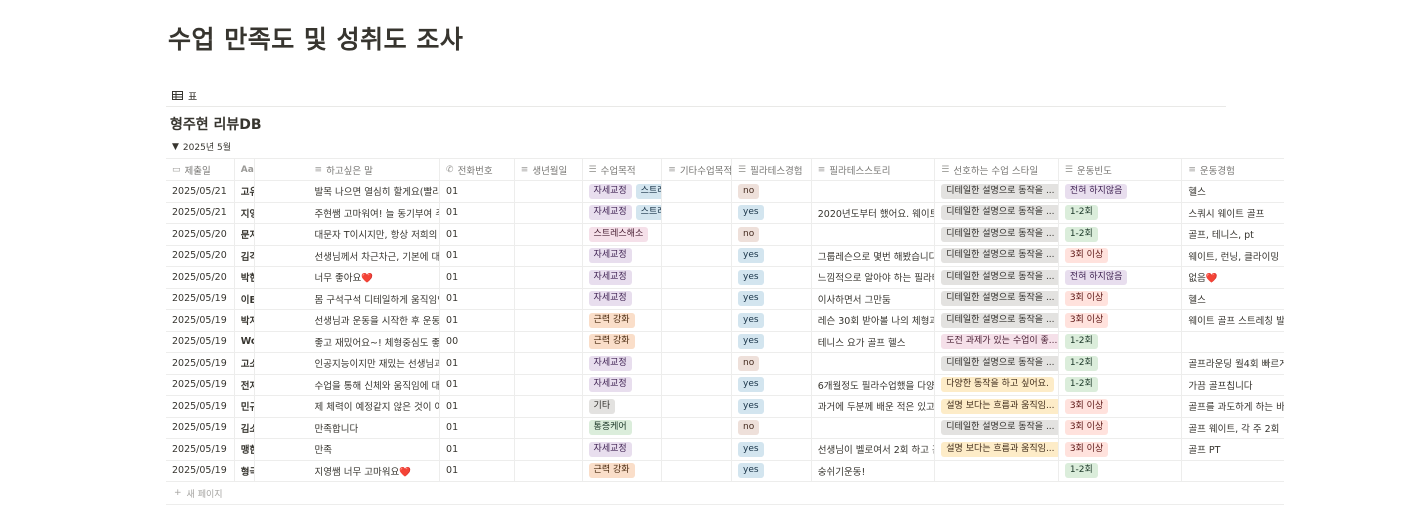  I want to click on column-header-label: 생년월일, so click(550, 171).